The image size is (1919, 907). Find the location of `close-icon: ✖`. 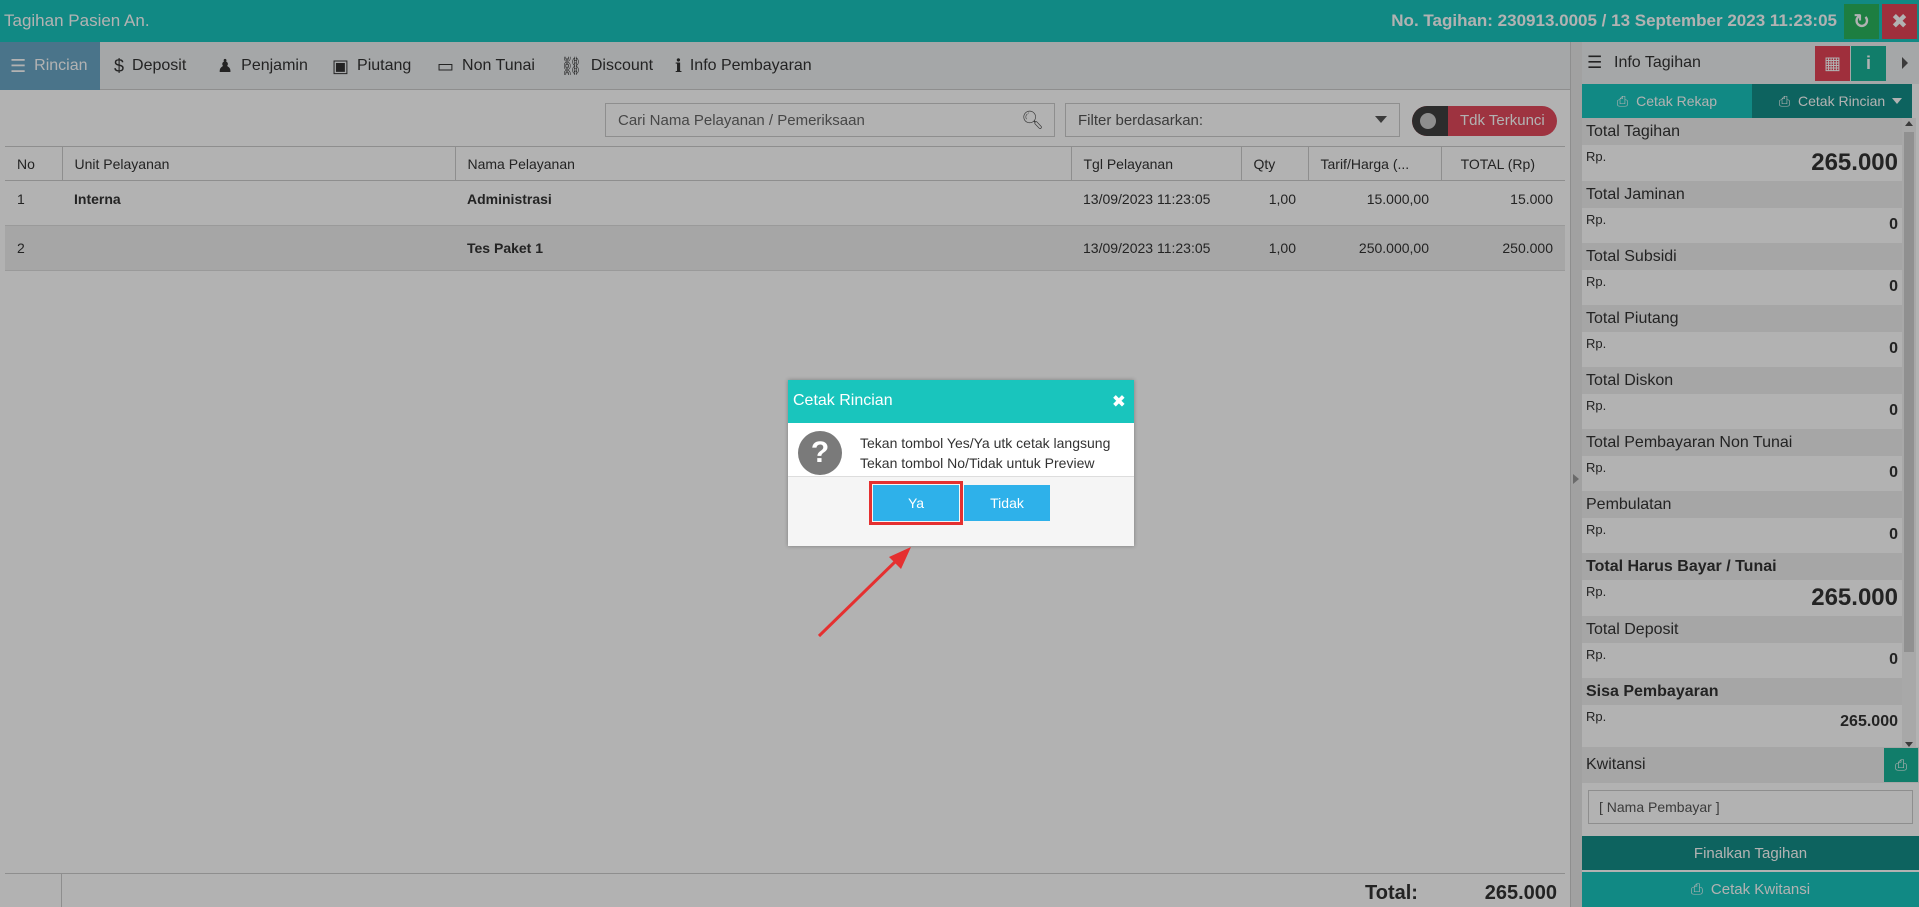

close-icon: ✖ is located at coordinates (1119, 402).